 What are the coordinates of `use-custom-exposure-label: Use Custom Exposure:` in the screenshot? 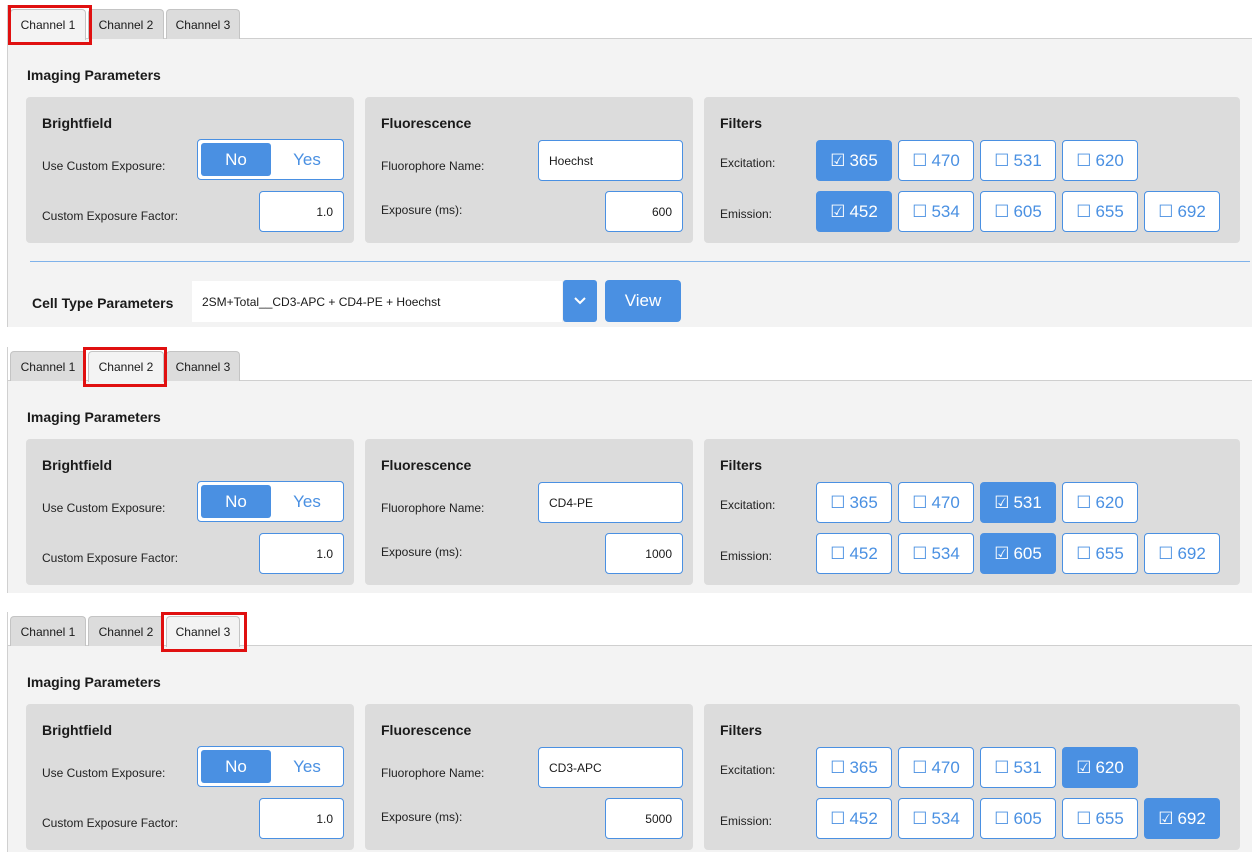 It's located at (104, 773).